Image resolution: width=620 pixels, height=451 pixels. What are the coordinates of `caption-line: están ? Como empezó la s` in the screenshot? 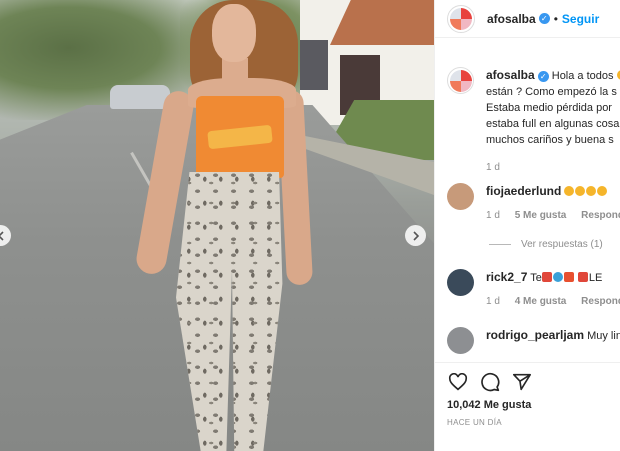 It's located at (551, 92).